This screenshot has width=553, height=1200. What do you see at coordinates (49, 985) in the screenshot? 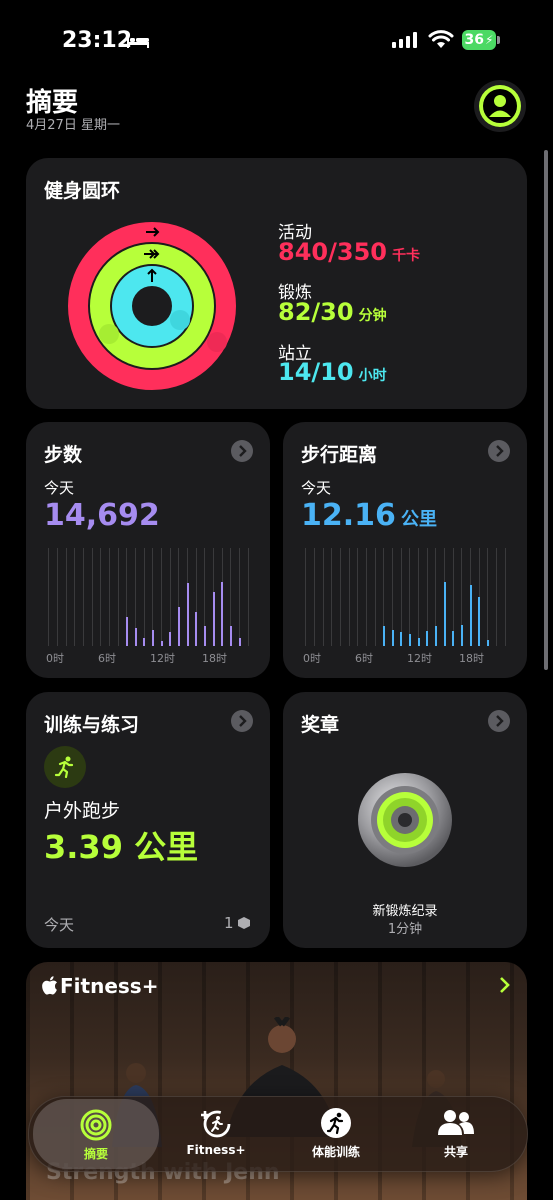
I see `apple-logo-icon` at bounding box center [49, 985].